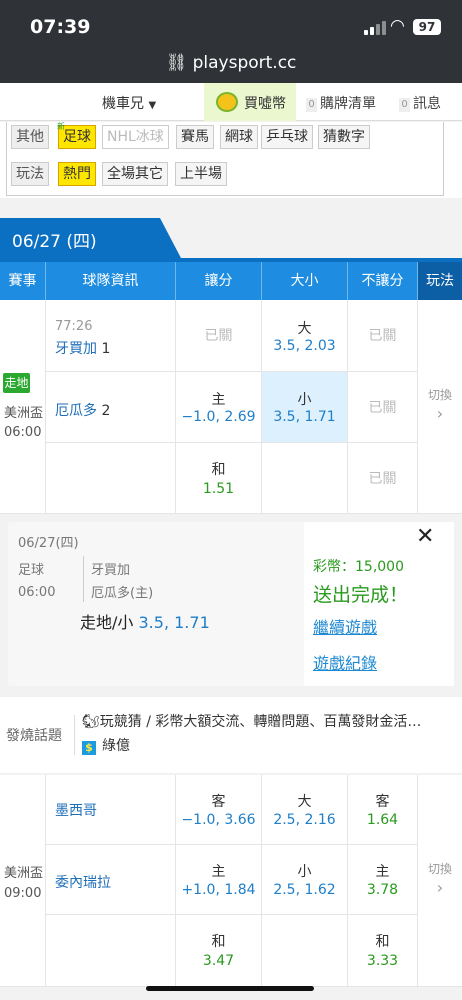 The width and height of the screenshot is (462, 1000). I want to click on url-text: playsport.cc, so click(244, 63).